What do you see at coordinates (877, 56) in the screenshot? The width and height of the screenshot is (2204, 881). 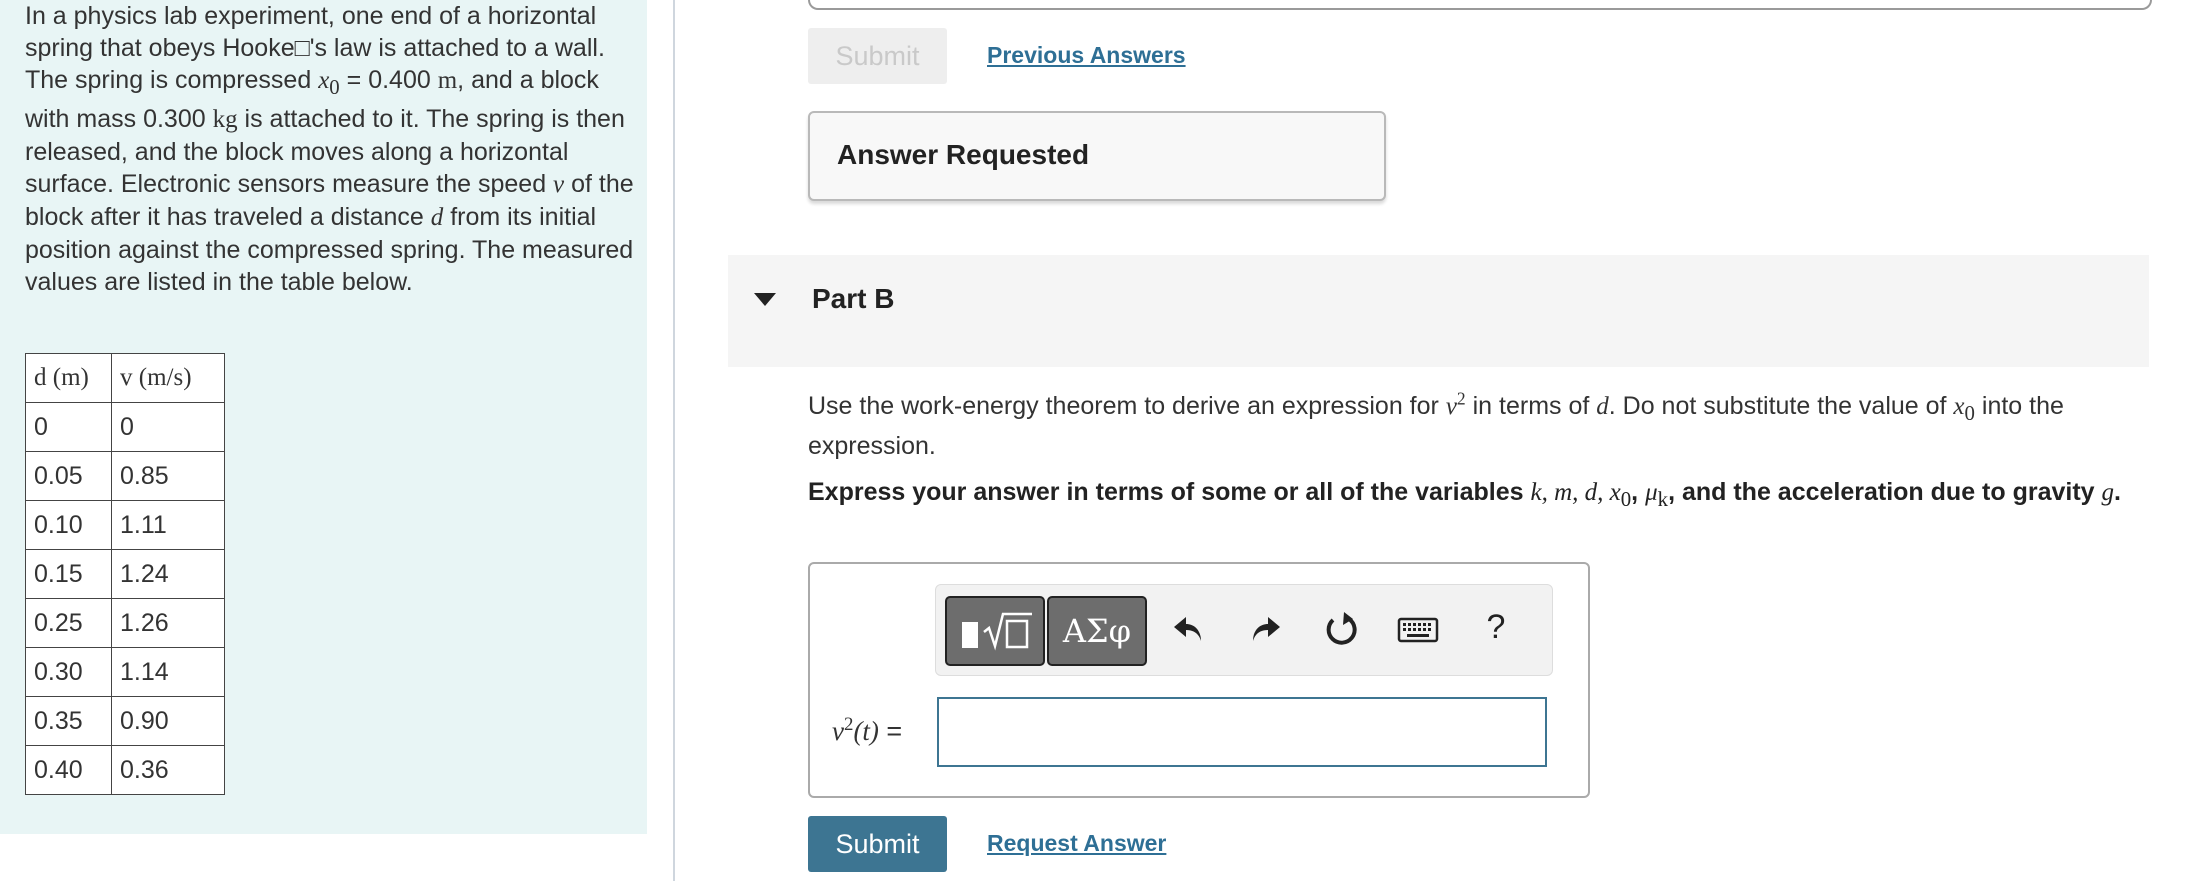 I see `part-a-submit-button: Submit` at bounding box center [877, 56].